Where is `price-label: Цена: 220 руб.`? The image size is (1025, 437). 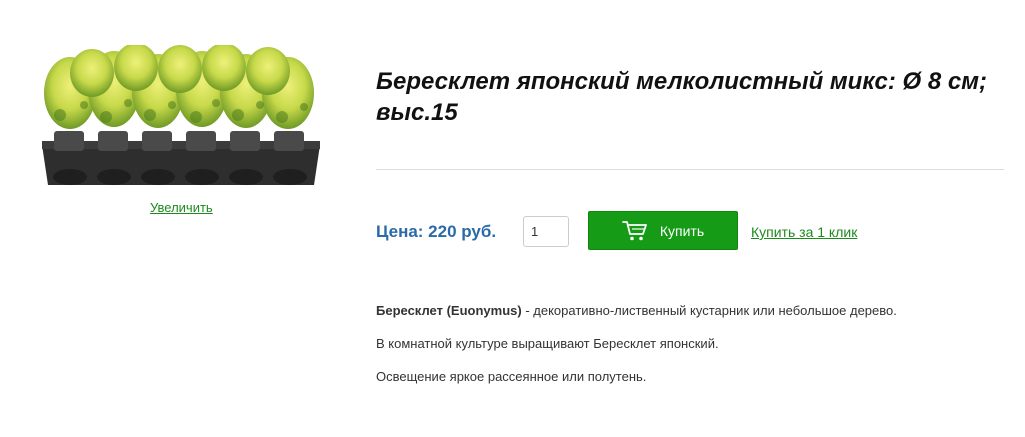 price-label: Цена: 220 руб. is located at coordinates (436, 231).